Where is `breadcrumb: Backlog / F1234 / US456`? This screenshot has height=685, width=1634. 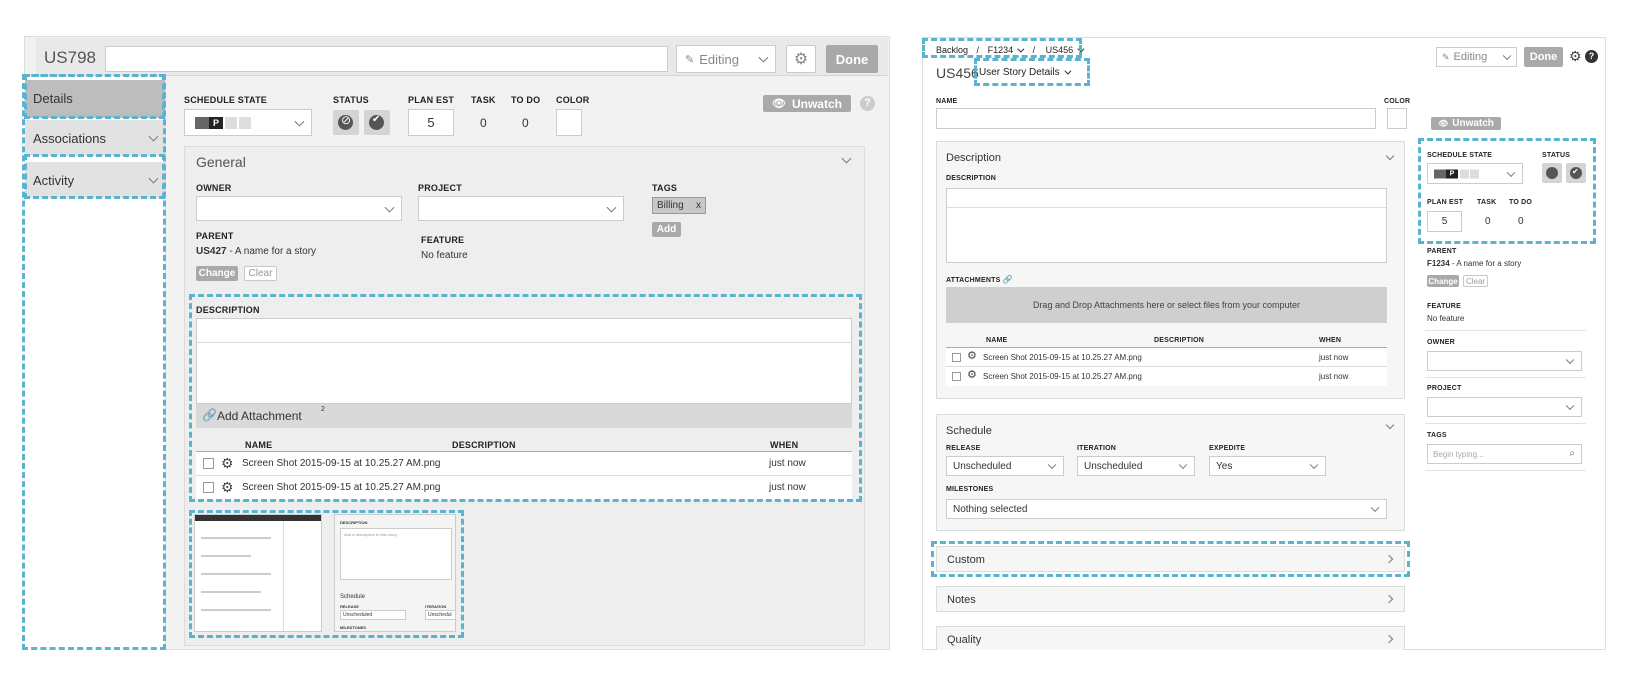
breadcrumb: Backlog / F1234 / US456 is located at coordinates (1010, 50).